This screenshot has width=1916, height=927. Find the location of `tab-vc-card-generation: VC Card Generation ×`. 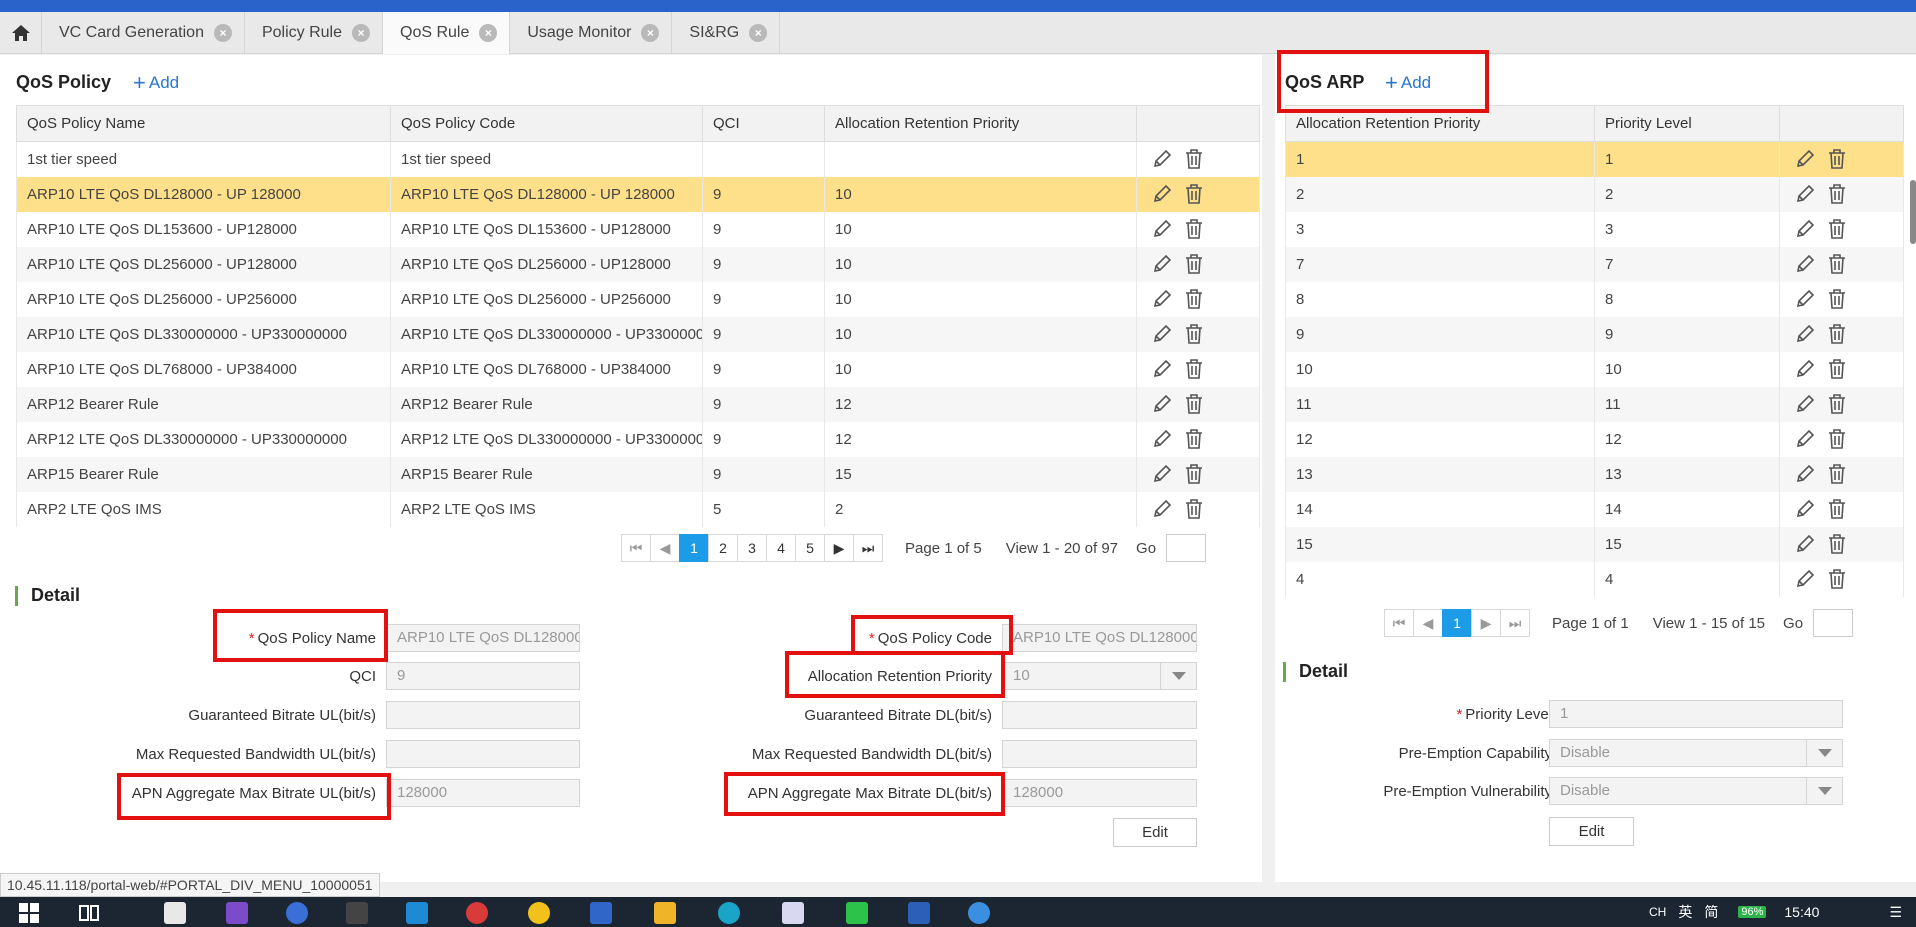

tab-vc-card-generation: VC Card Generation × is located at coordinates (143, 33).